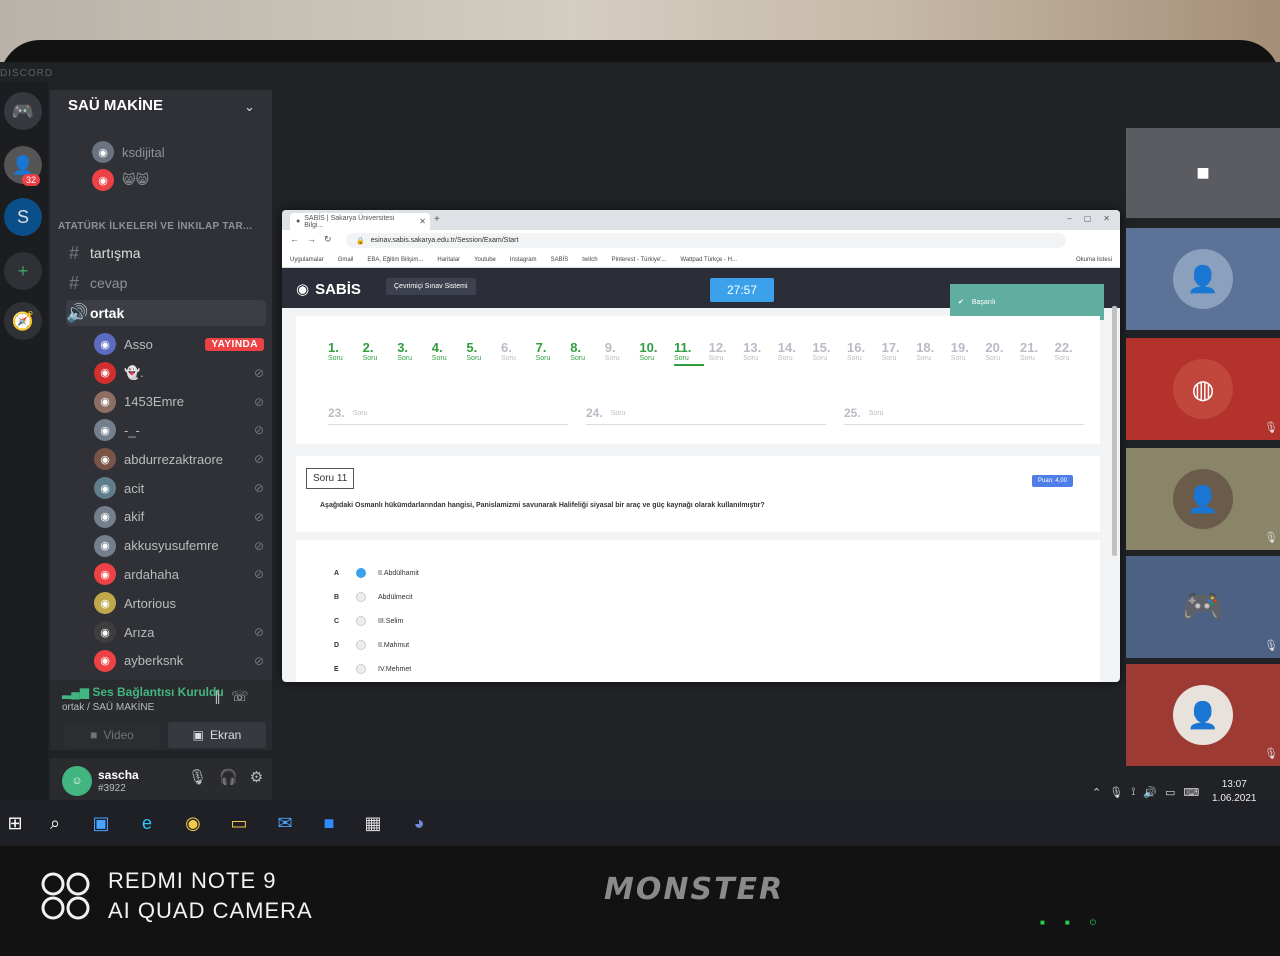 This screenshot has width=1280, height=956. Describe the element at coordinates (115, 105) in the screenshot. I see `server-name: SAÜ MAKİNE` at that location.